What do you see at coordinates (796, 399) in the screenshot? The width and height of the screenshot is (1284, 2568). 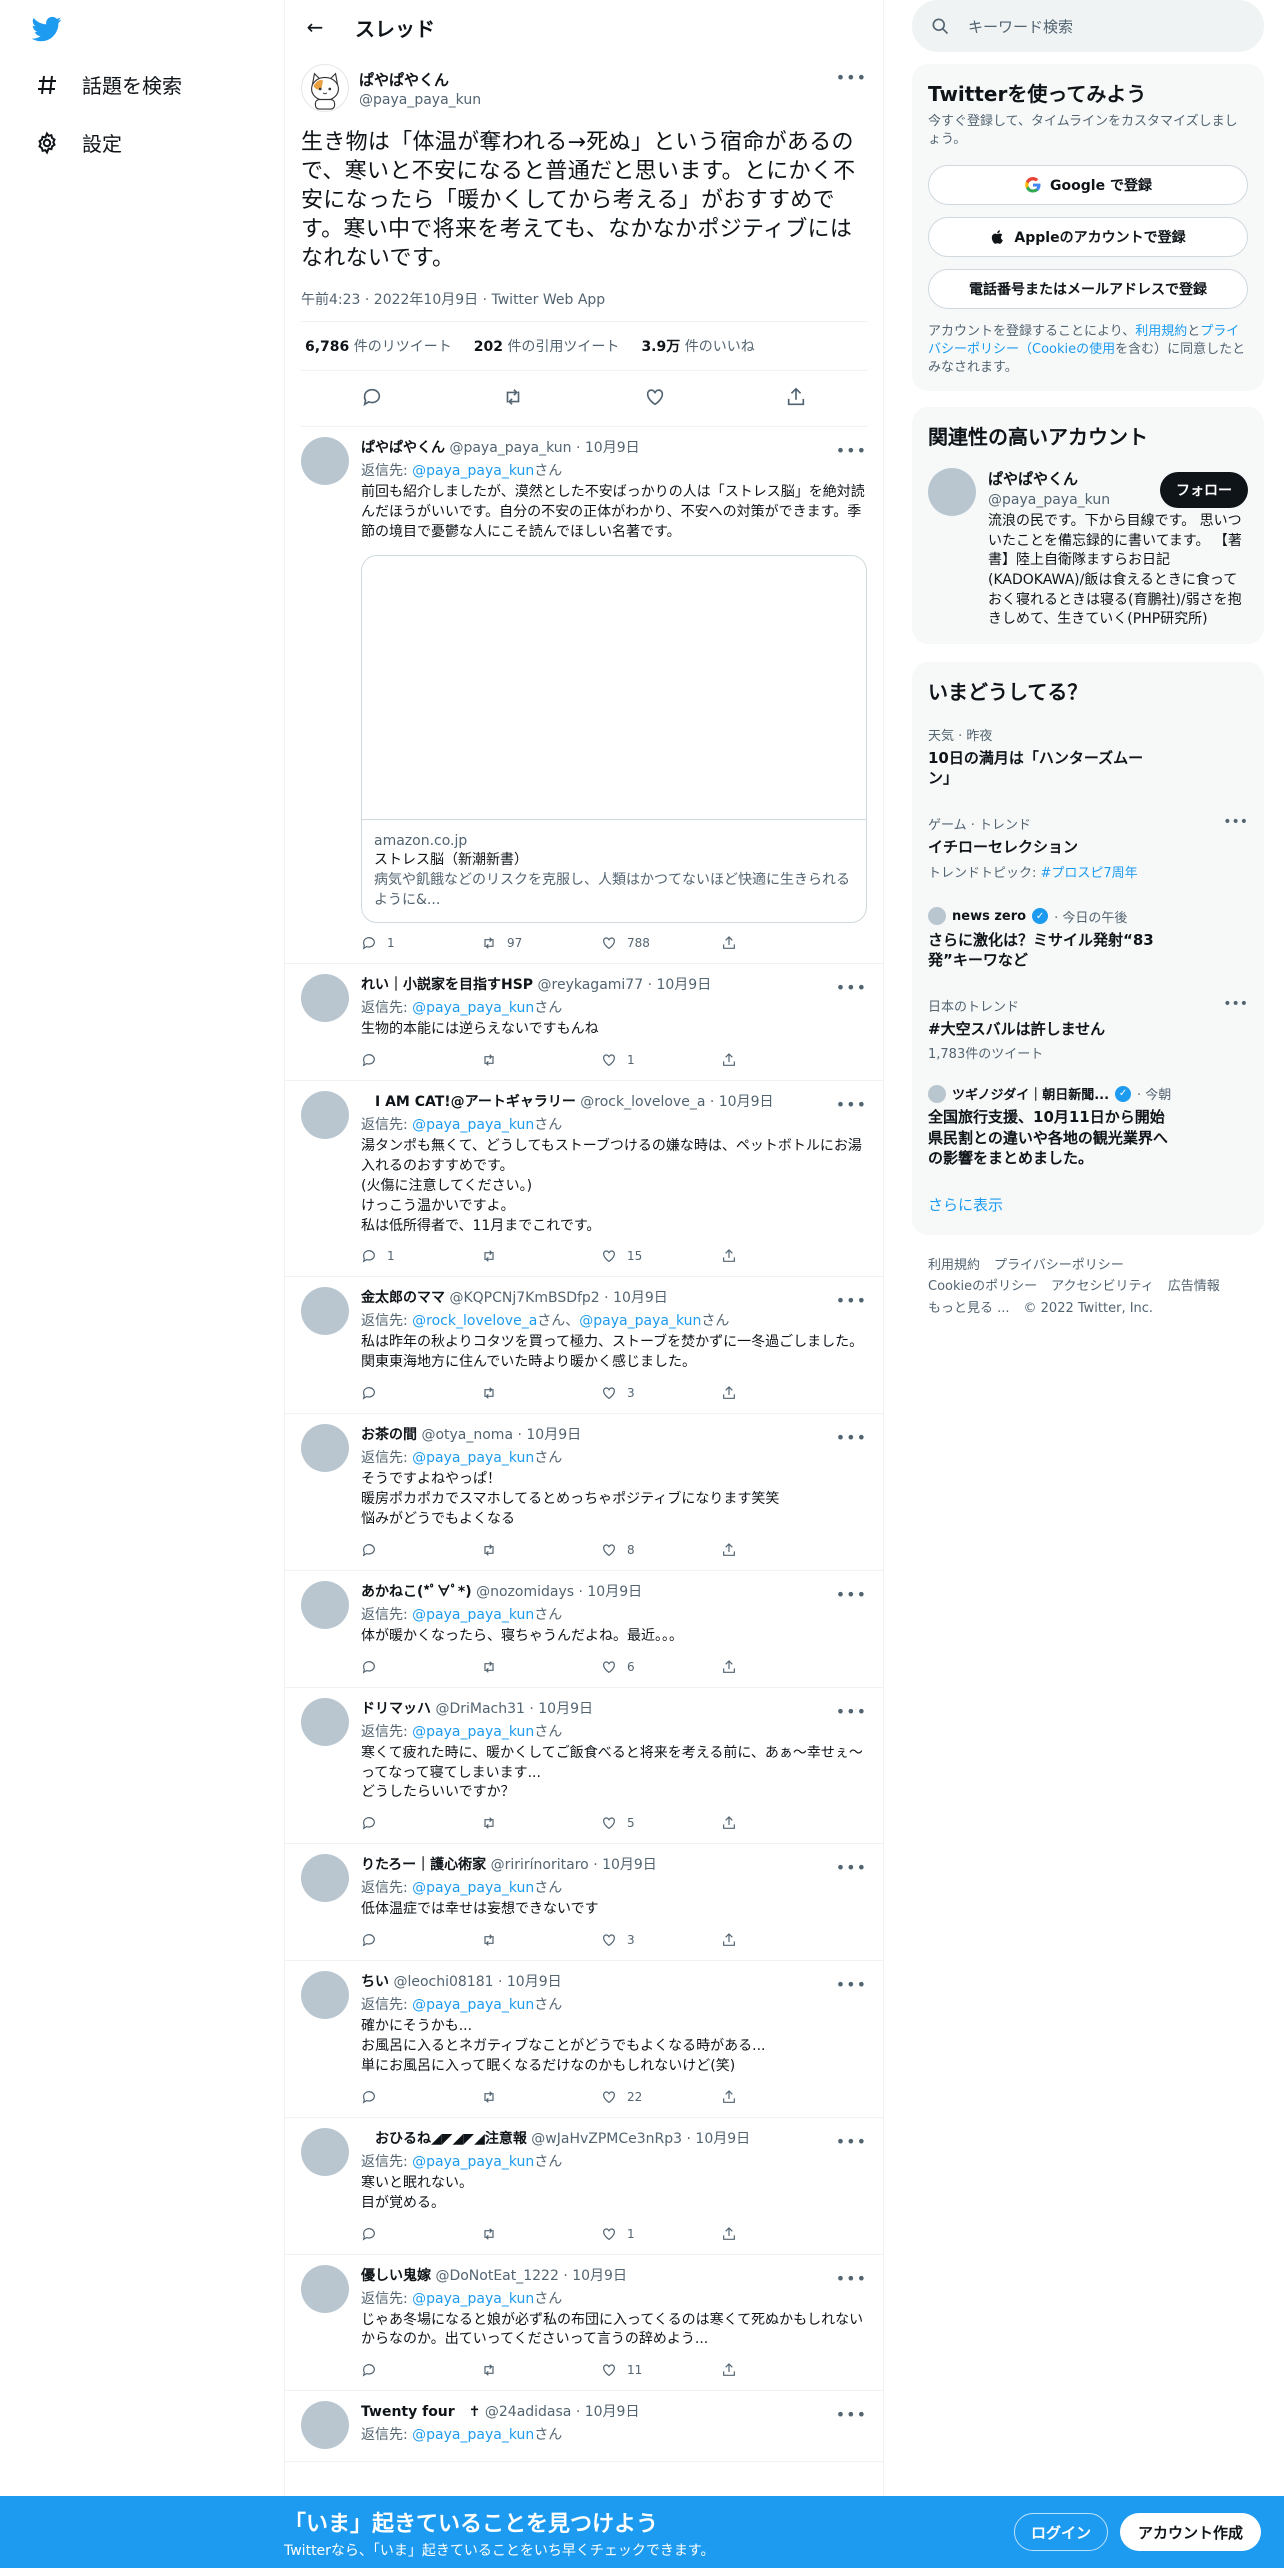 I see `share-icon` at bounding box center [796, 399].